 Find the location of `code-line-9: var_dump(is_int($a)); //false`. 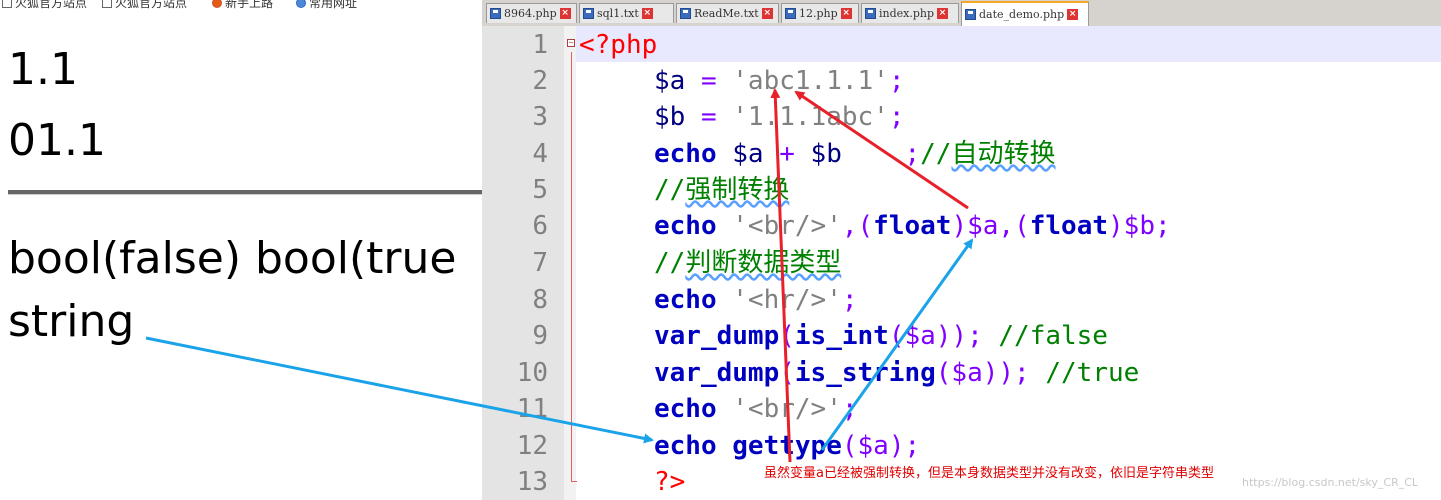

code-line-9: var_dump(is_int($a)); //false is located at coordinates (881, 336).